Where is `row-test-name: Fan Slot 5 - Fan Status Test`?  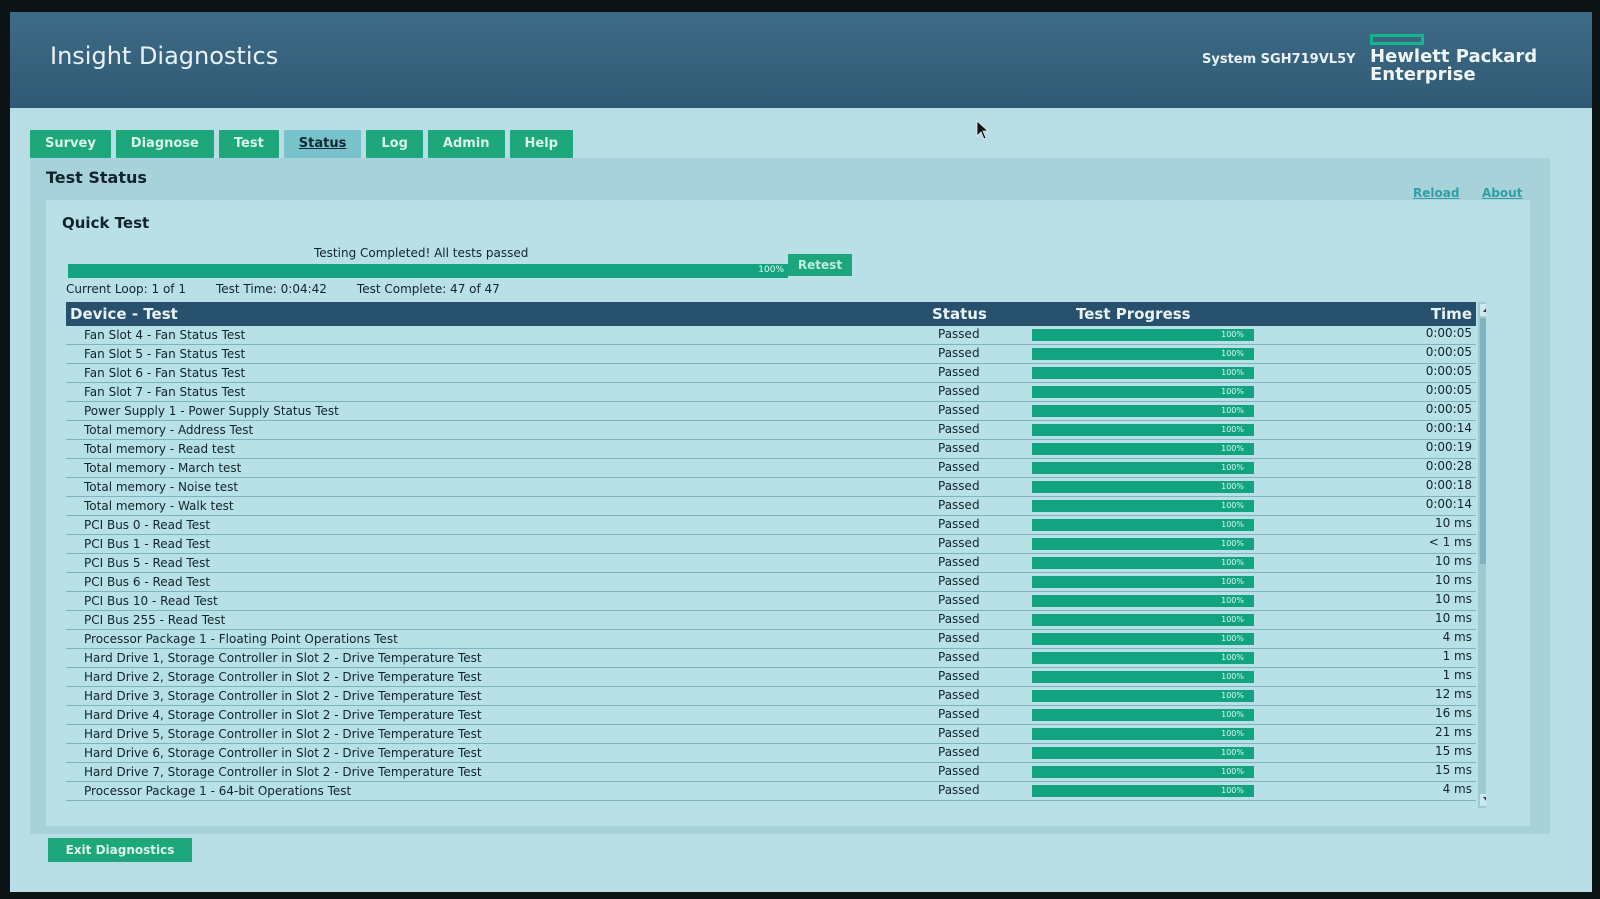 row-test-name: Fan Slot 5 - Fan Status Test is located at coordinates (165, 354).